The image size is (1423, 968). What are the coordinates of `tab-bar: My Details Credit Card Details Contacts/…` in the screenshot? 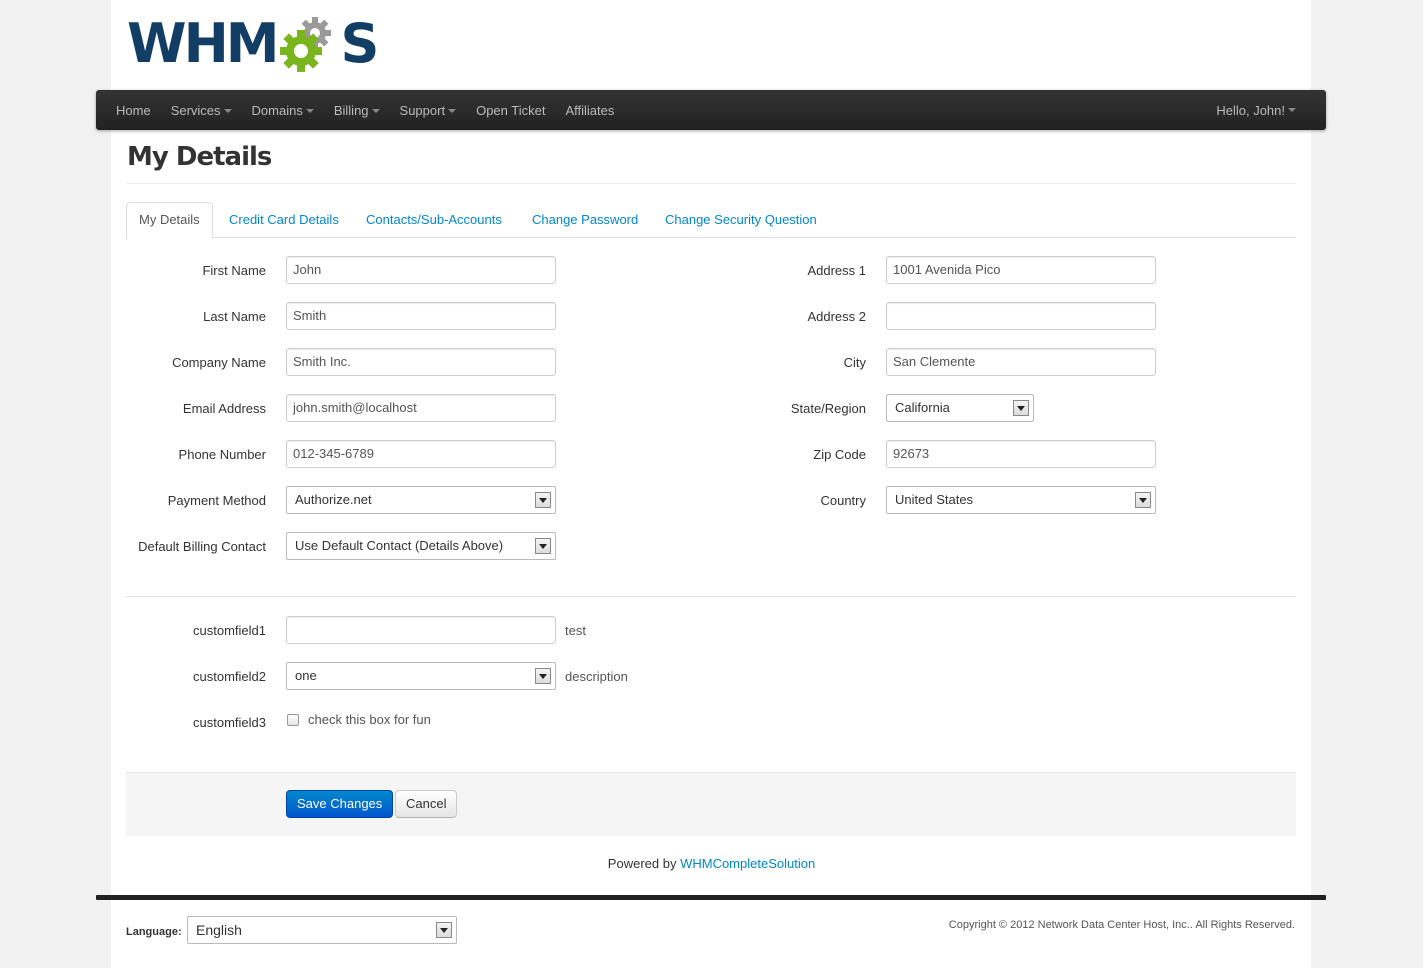 It's located at (711, 220).